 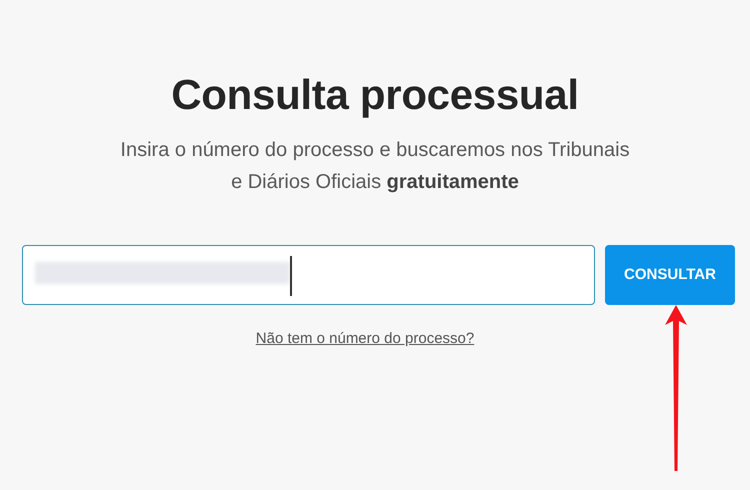 I want to click on page-title: Consulta processual, so click(x=375, y=95).